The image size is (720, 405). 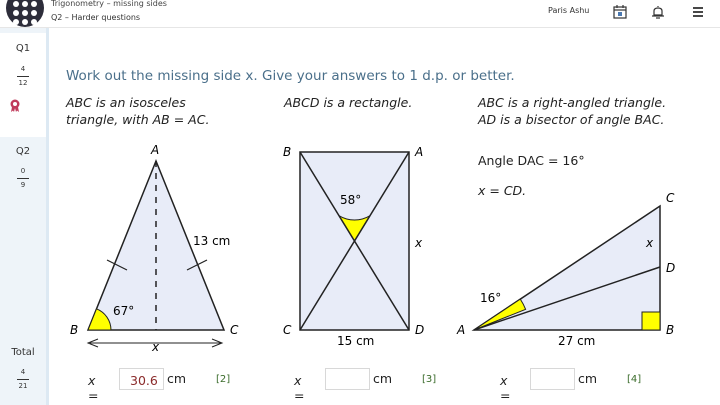 I want to click on side-label-15cm: 15 cm, so click(x=355, y=341).